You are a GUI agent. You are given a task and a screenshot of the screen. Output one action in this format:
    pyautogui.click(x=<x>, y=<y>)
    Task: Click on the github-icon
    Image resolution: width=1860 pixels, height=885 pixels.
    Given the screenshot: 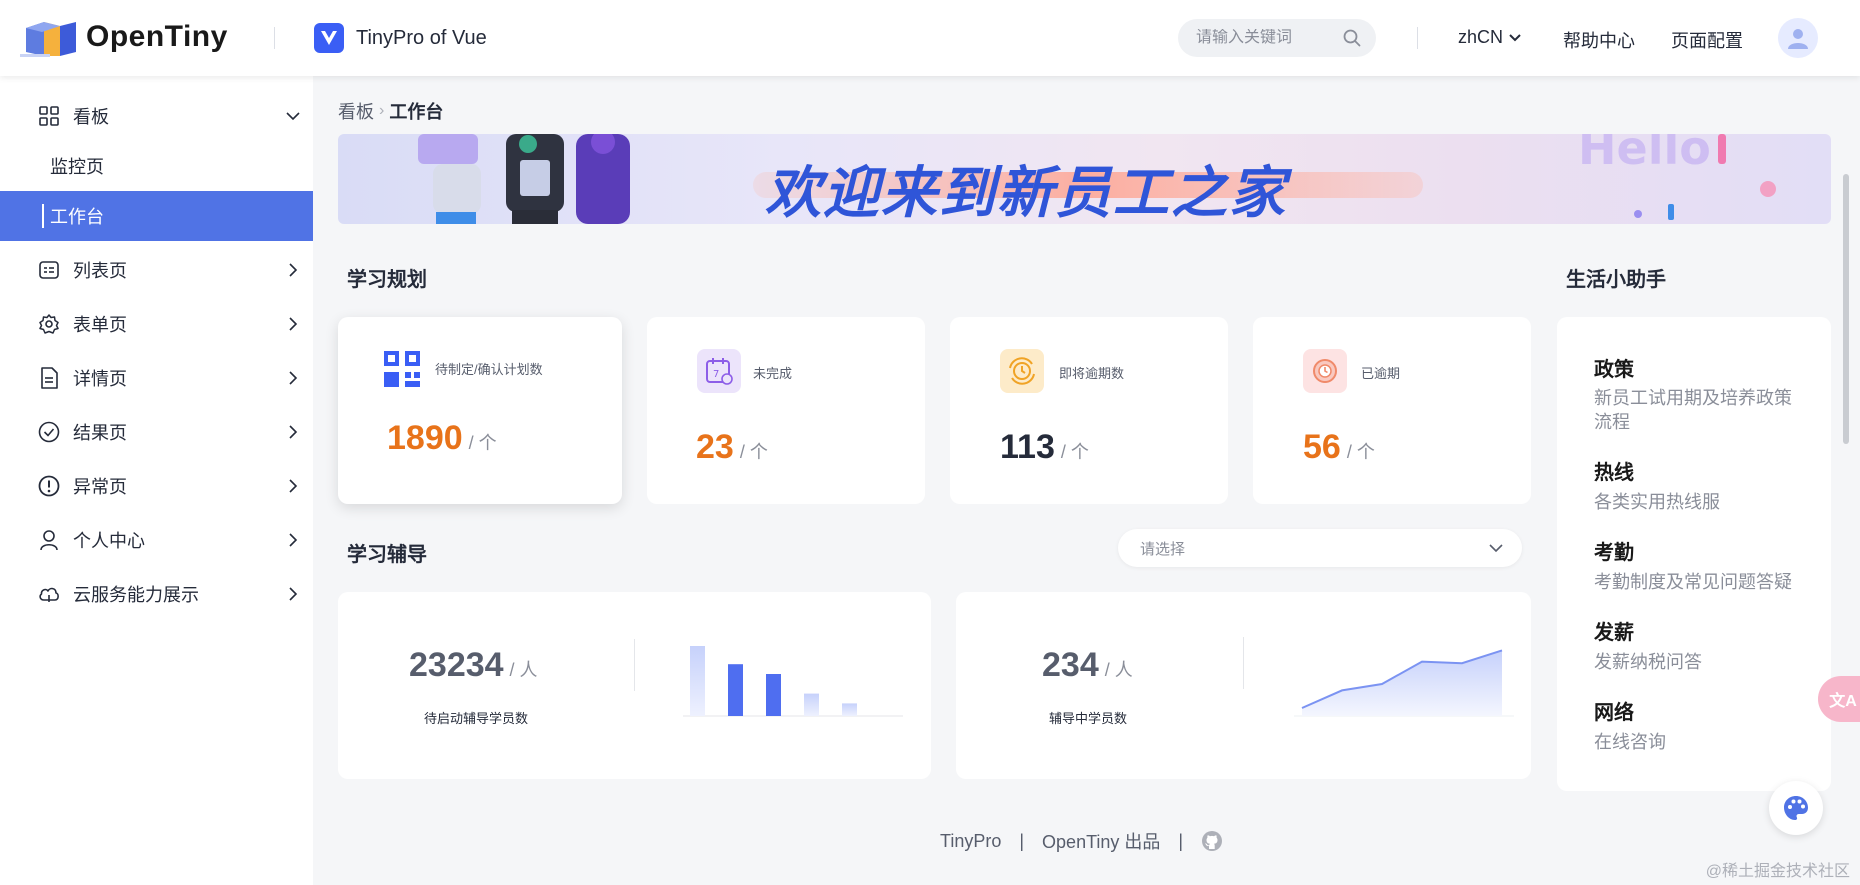 What is the action you would take?
    pyautogui.click(x=1212, y=841)
    